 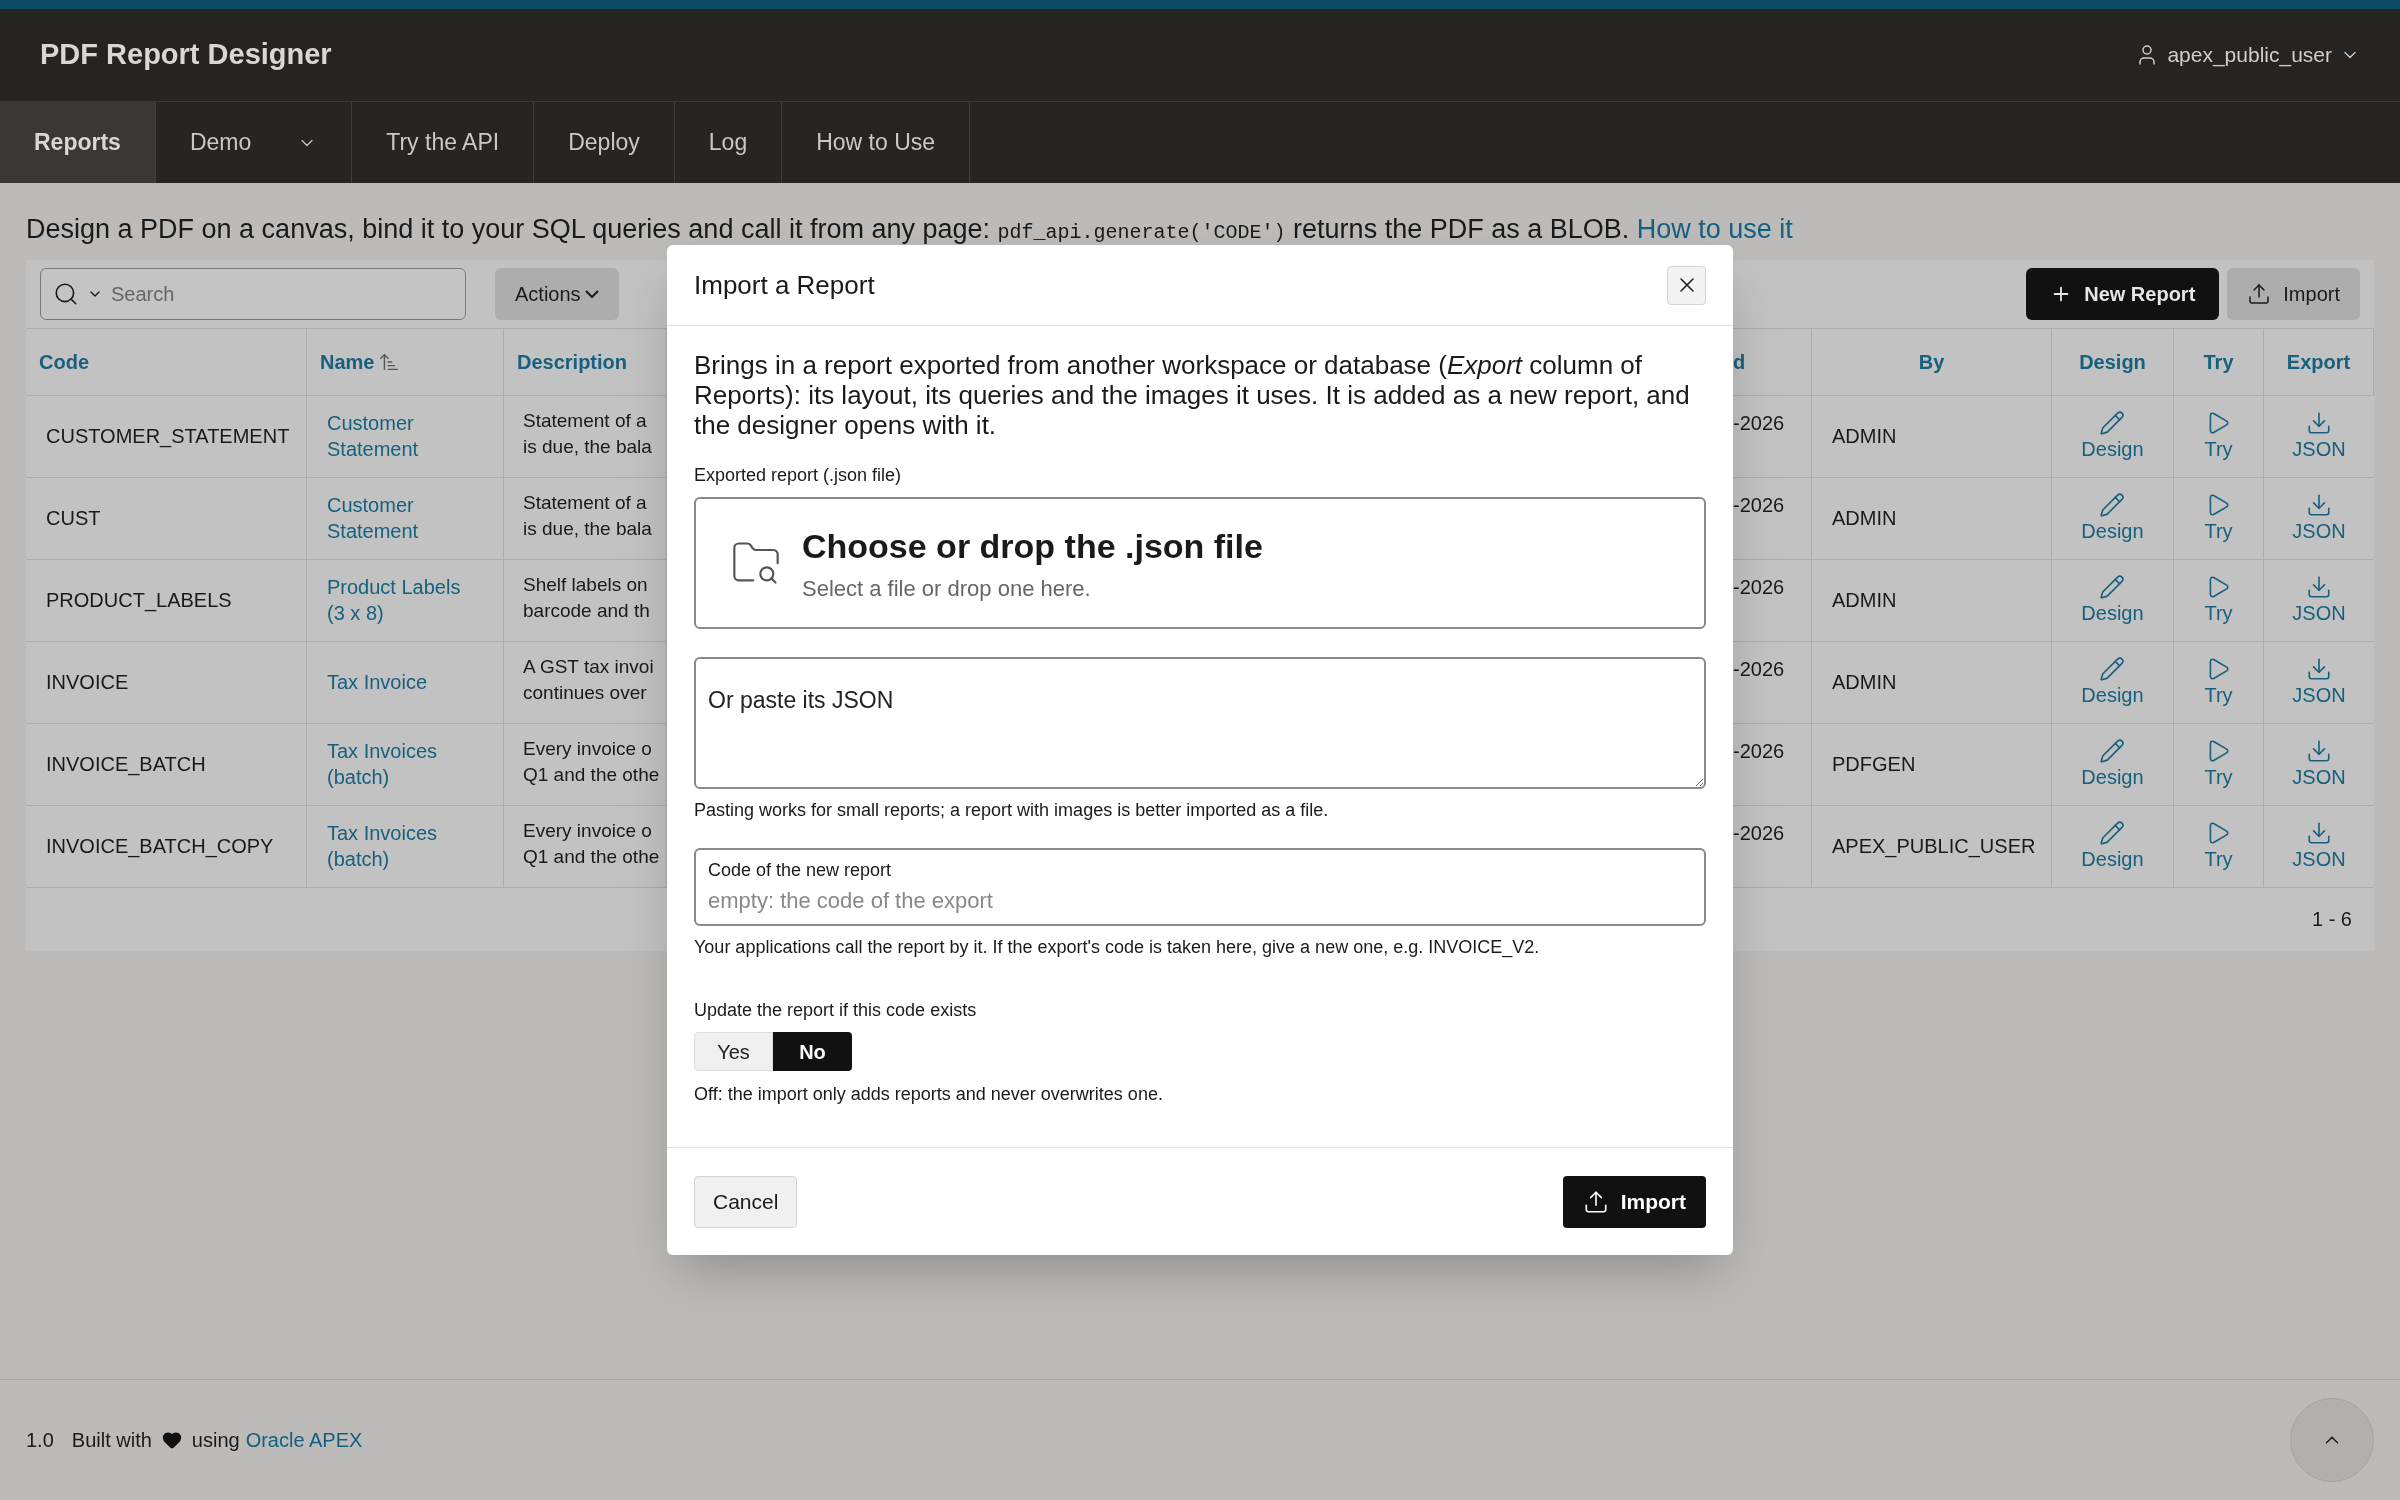 What do you see at coordinates (557, 293) in the screenshot?
I see `actions-button: Actions` at bounding box center [557, 293].